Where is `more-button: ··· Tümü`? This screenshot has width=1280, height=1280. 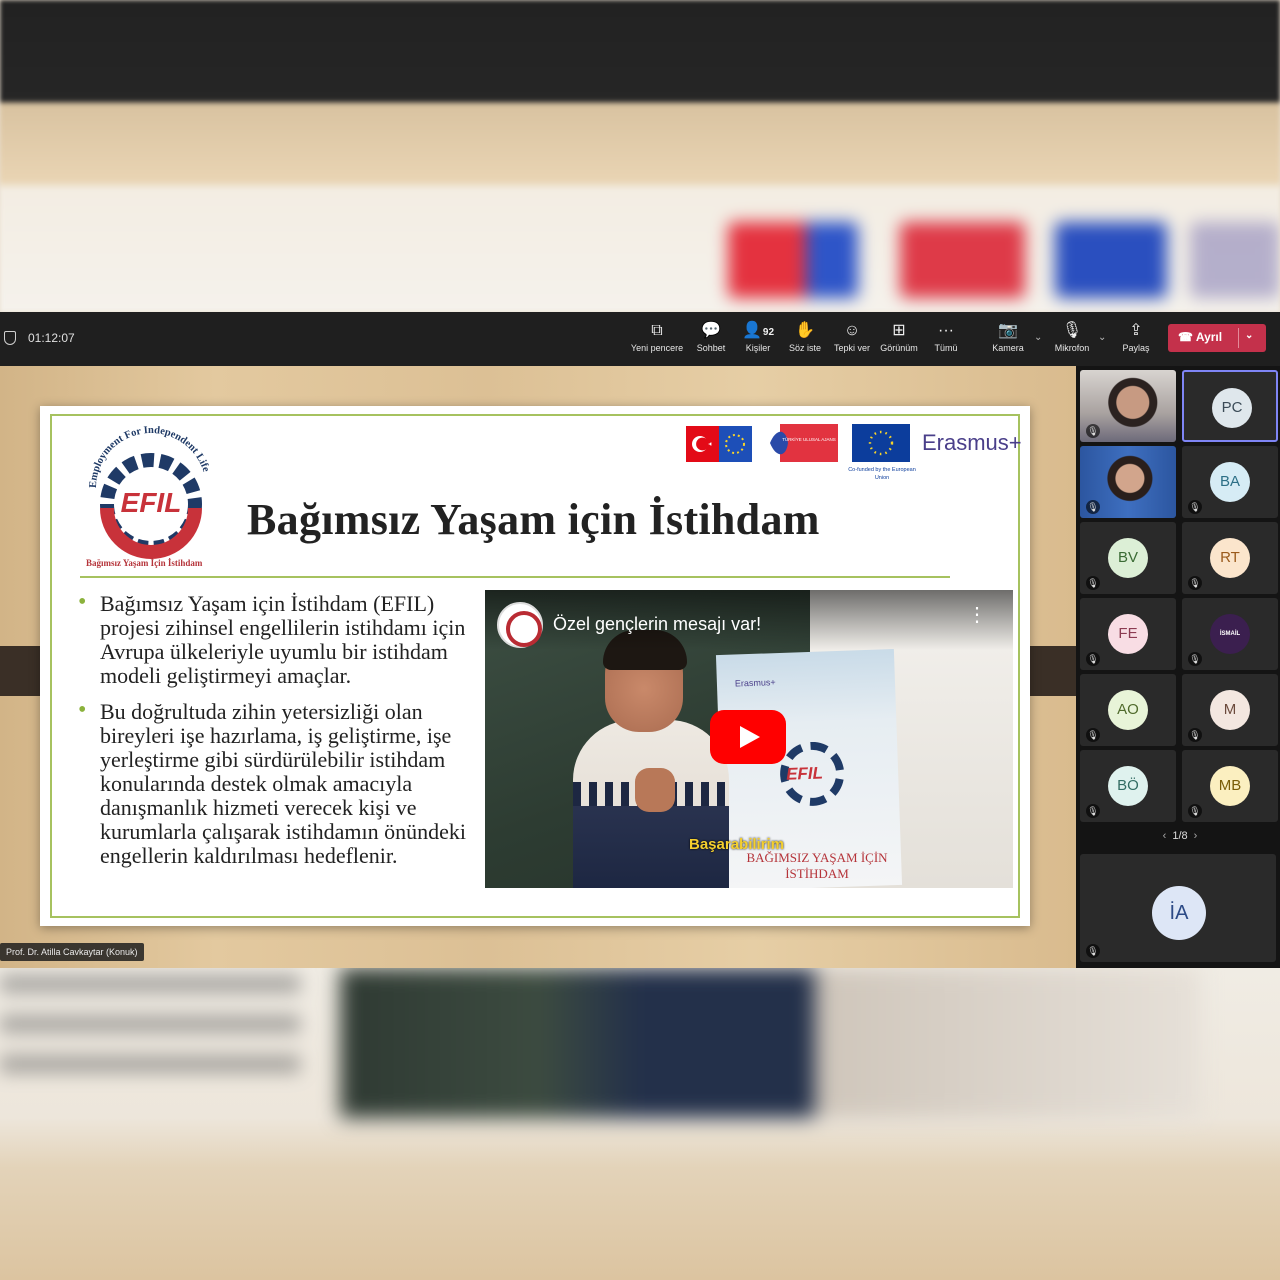 more-button: ··· Tümü is located at coordinates (946, 341).